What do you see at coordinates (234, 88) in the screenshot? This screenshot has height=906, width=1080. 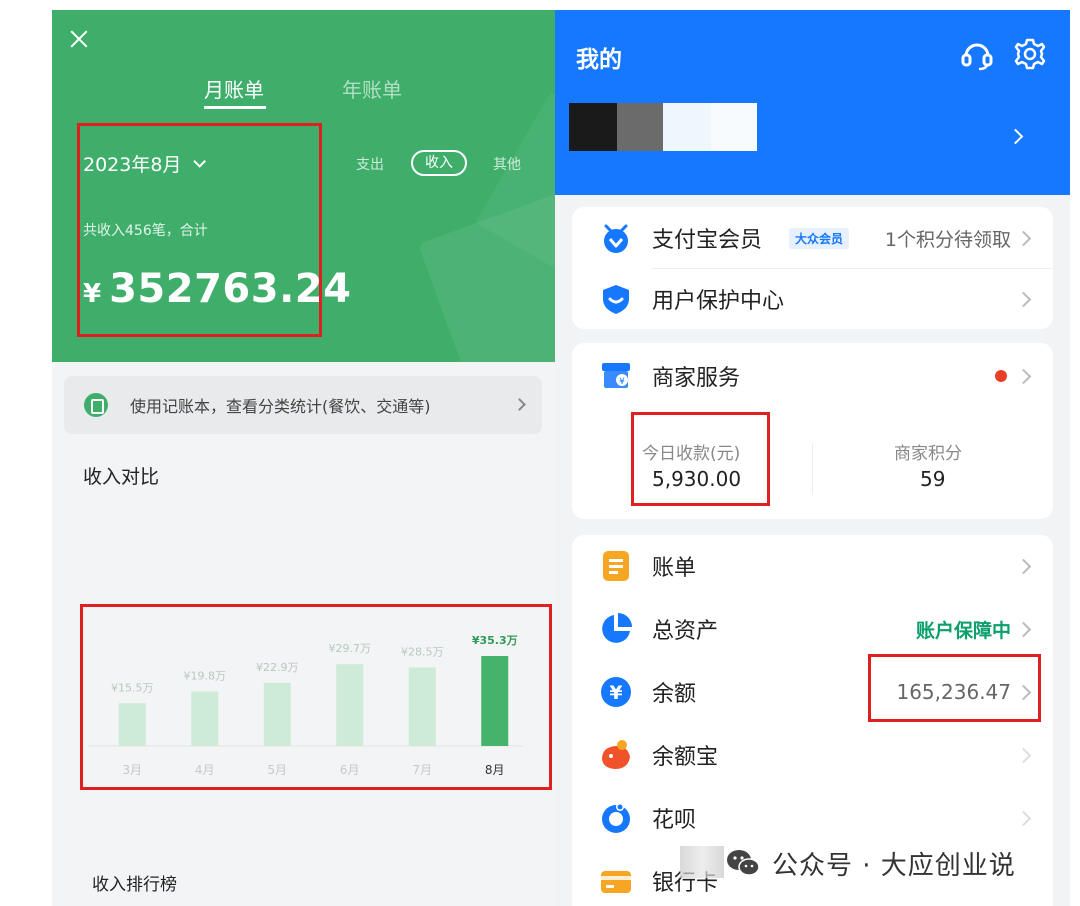 I see `tab-monthly-bill: 月账单` at bounding box center [234, 88].